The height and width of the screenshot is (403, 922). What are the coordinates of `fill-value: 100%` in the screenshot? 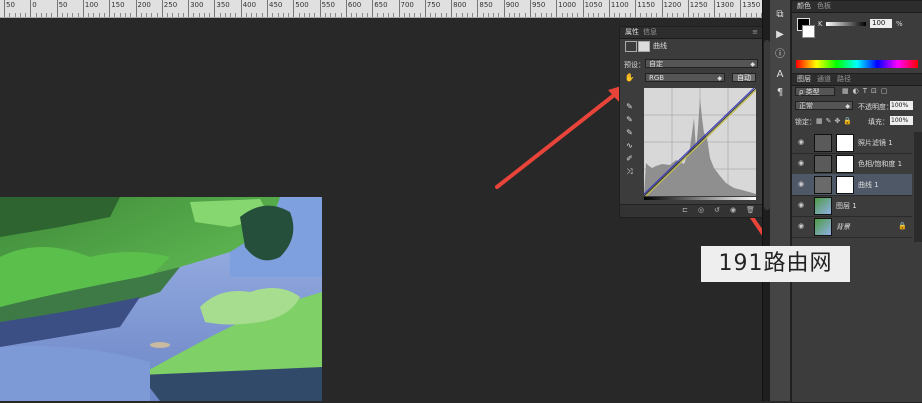 It's located at (900, 120).